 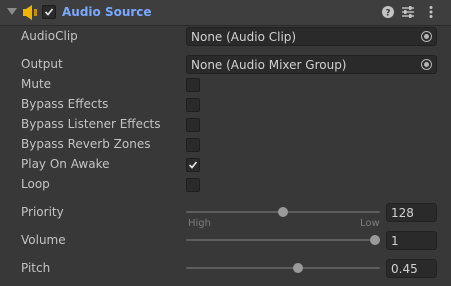 What do you see at coordinates (36, 268) in the screenshot?
I see `pitch-label: Pitch` at bounding box center [36, 268].